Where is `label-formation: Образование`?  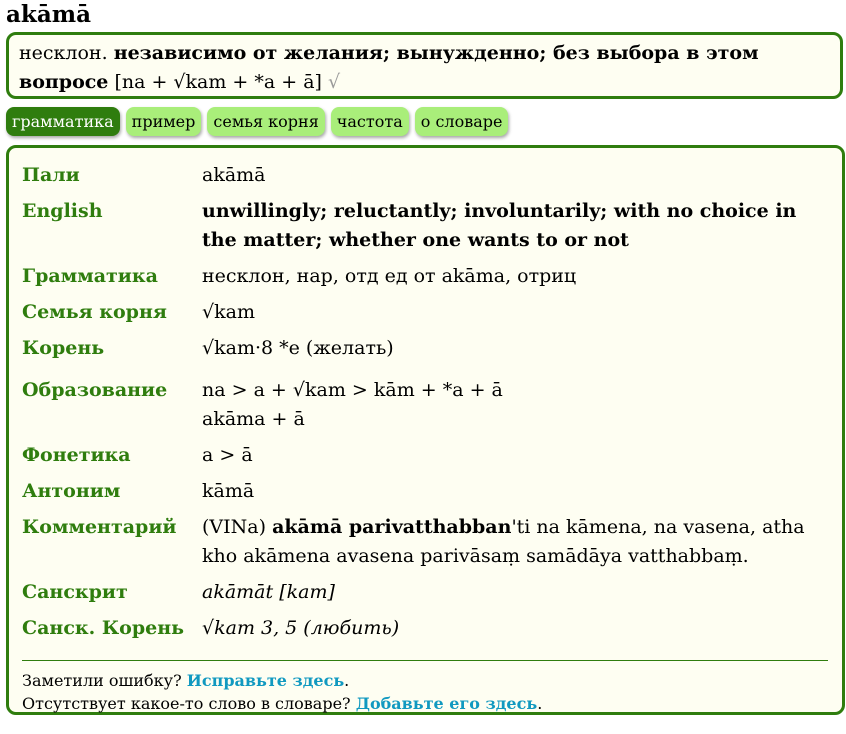
label-formation: Образование is located at coordinates (95, 390).